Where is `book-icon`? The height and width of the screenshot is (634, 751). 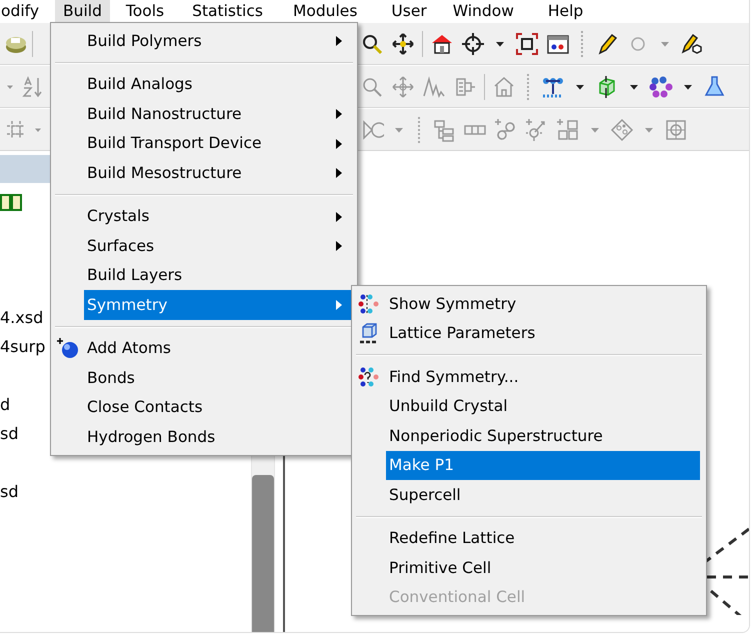 book-icon is located at coordinates (11, 202).